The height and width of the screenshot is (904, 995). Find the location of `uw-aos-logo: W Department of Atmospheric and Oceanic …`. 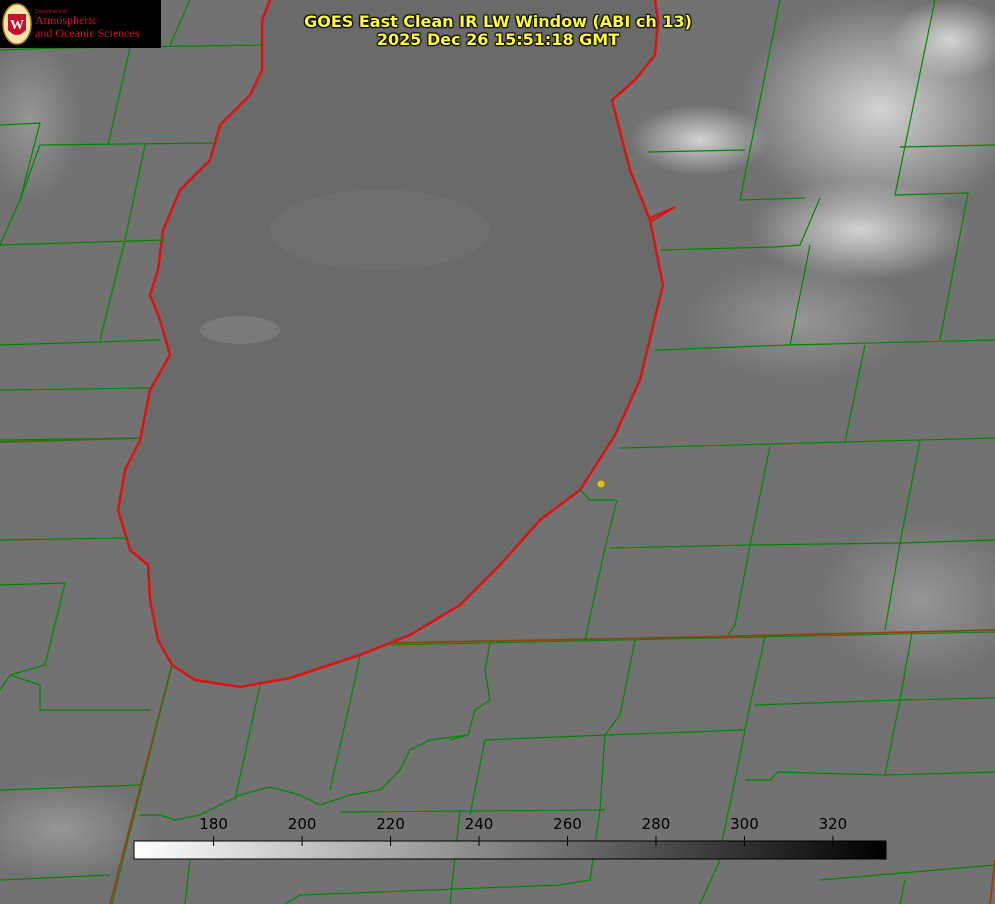

uw-aos-logo: W Department of Atmospheric and Oceanic … is located at coordinates (80, 24).